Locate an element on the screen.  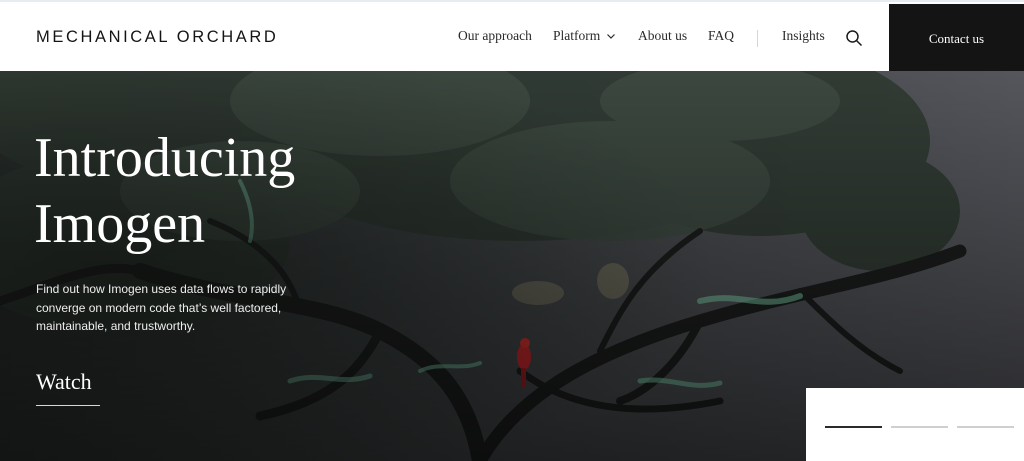
nav-our-approach: Our approach is located at coordinates (495, 36).